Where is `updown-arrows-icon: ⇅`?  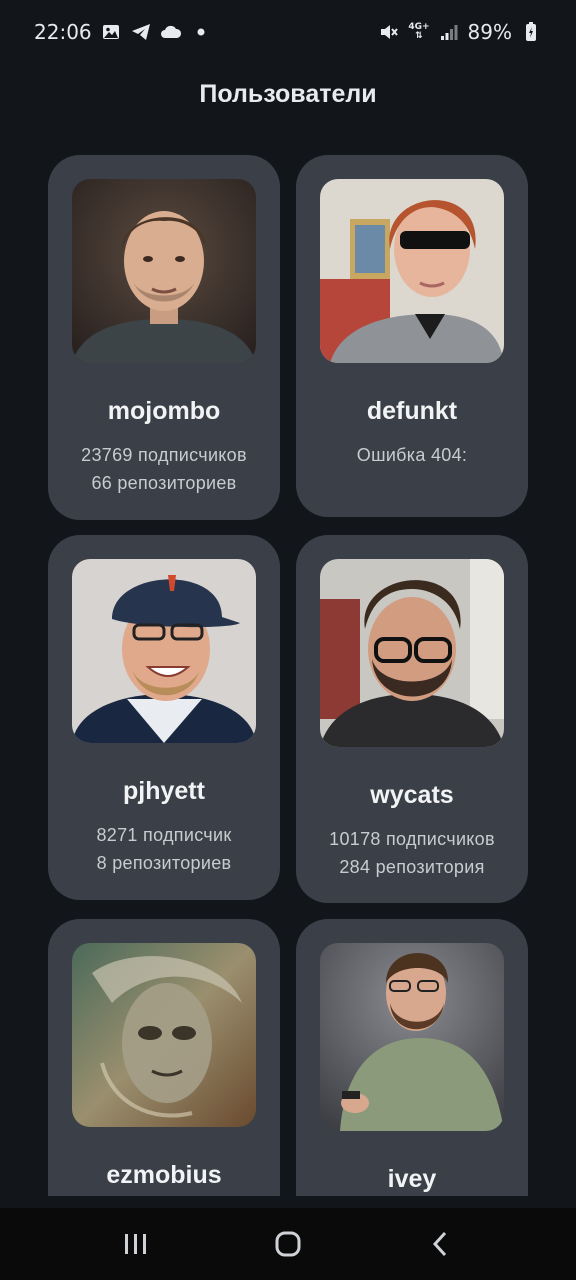
updown-arrows-icon: ⇅ is located at coordinates (419, 36).